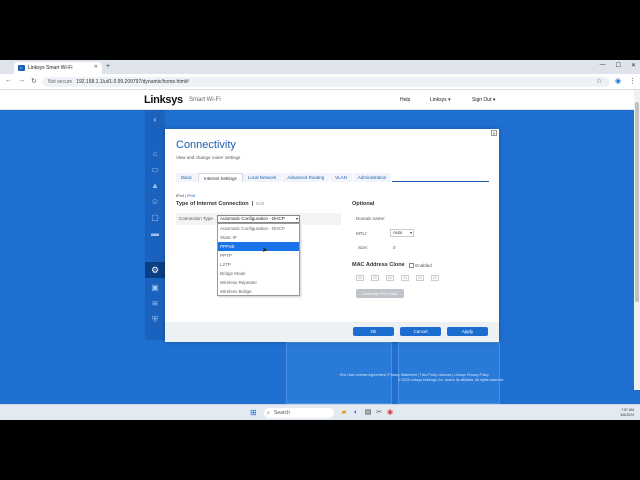 The height and width of the screenshot is (480, 640). I want to click on mtu-select: Auto ▾, so click(402, 233).